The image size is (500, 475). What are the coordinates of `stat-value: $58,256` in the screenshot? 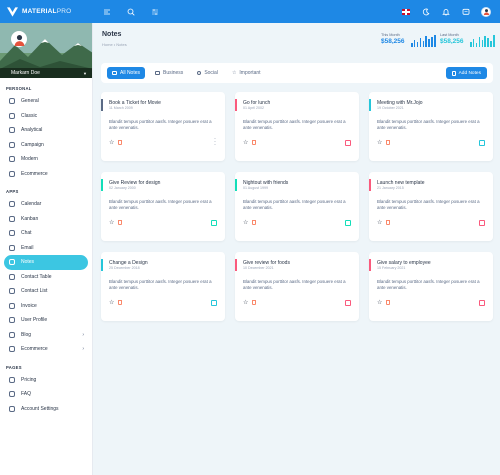 It's located at (393, 41).